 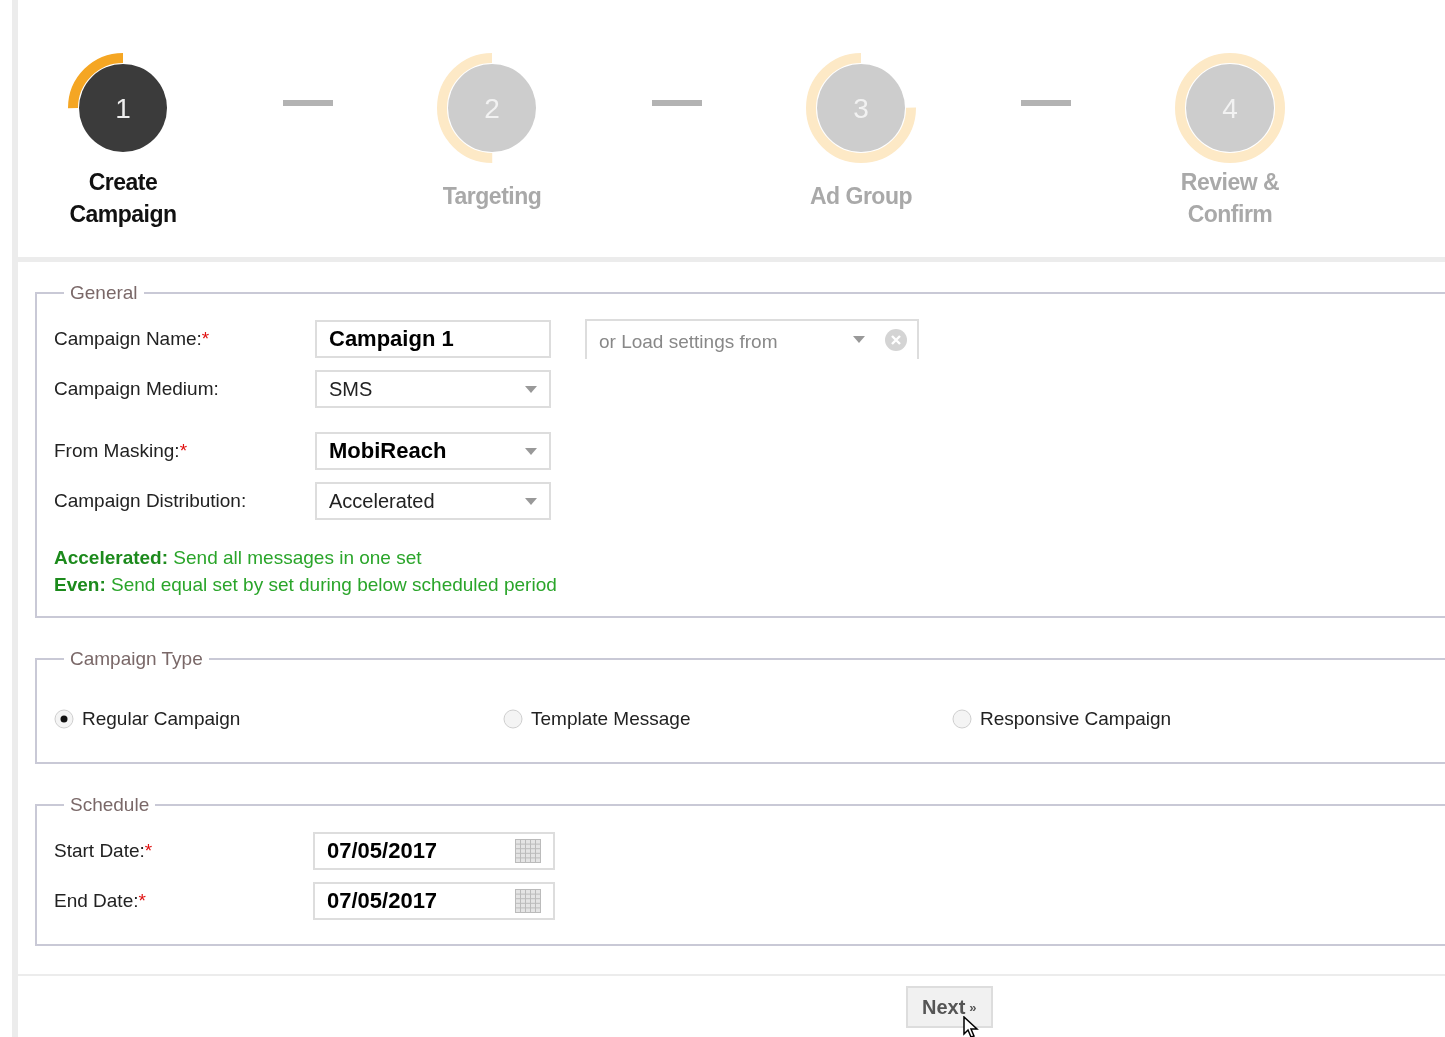 What do you see at coordinates (433, 389) in the screenshot?
I see `dropdown-field: SMS` at bounding box center [433, 389].